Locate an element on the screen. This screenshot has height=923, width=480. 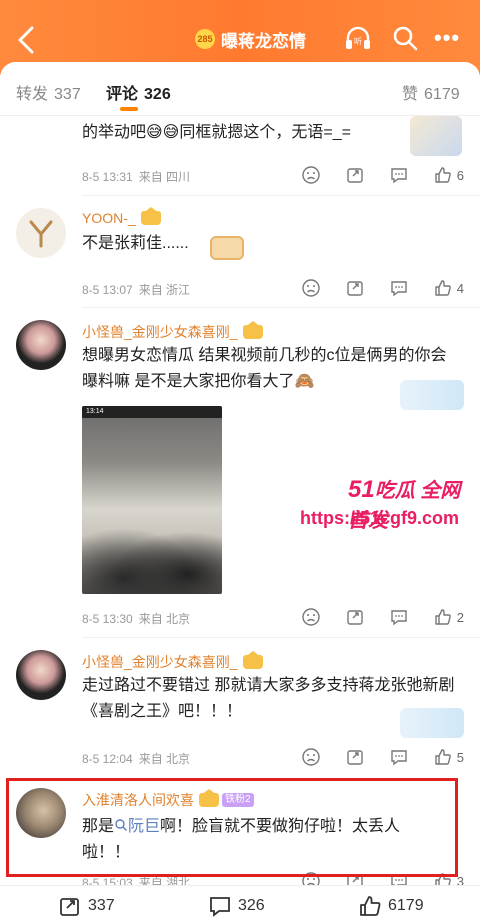
tab-bar: 转发 337 评论 326 赞 6179 is located at coordinates (240, 89).